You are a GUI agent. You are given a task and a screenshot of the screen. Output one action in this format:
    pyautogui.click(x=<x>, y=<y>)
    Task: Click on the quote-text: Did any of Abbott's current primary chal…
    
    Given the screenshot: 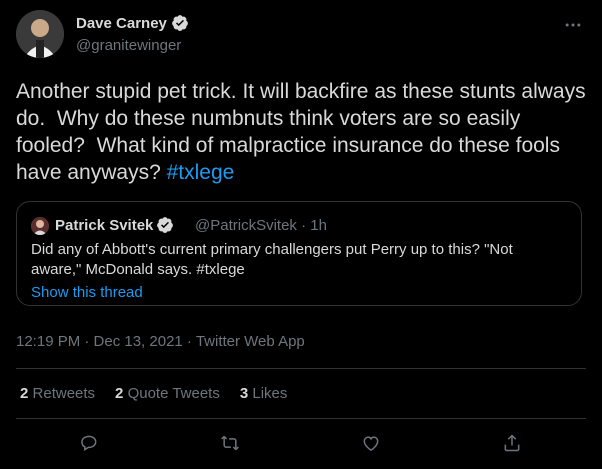 What is the action you would take?
    pyautogui.click(x=272, y=259)
    